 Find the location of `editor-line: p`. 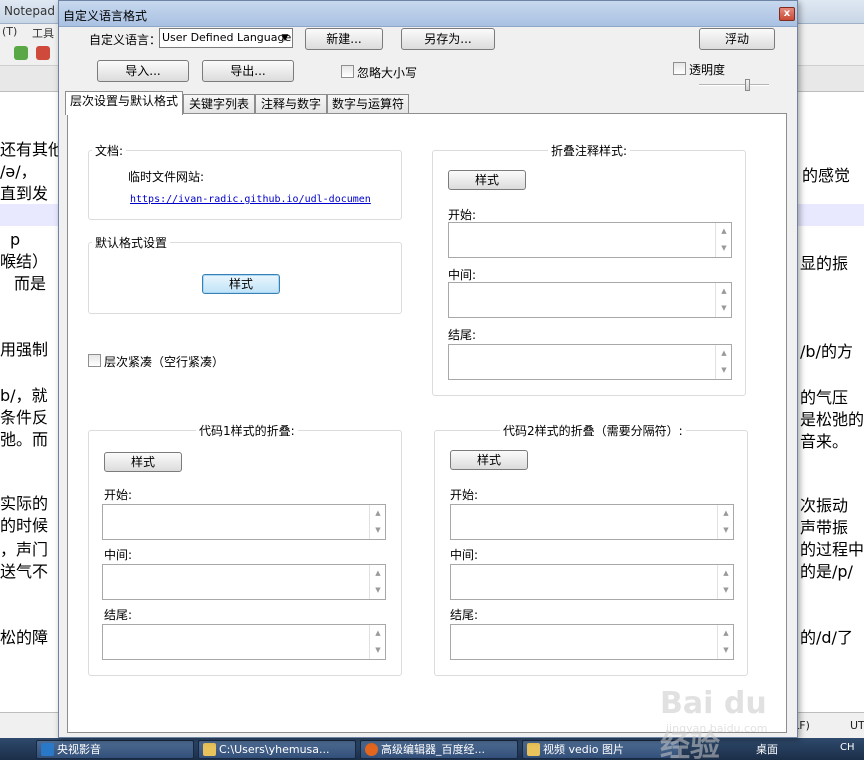

editor-line: p is located at coordinates (15, 239).